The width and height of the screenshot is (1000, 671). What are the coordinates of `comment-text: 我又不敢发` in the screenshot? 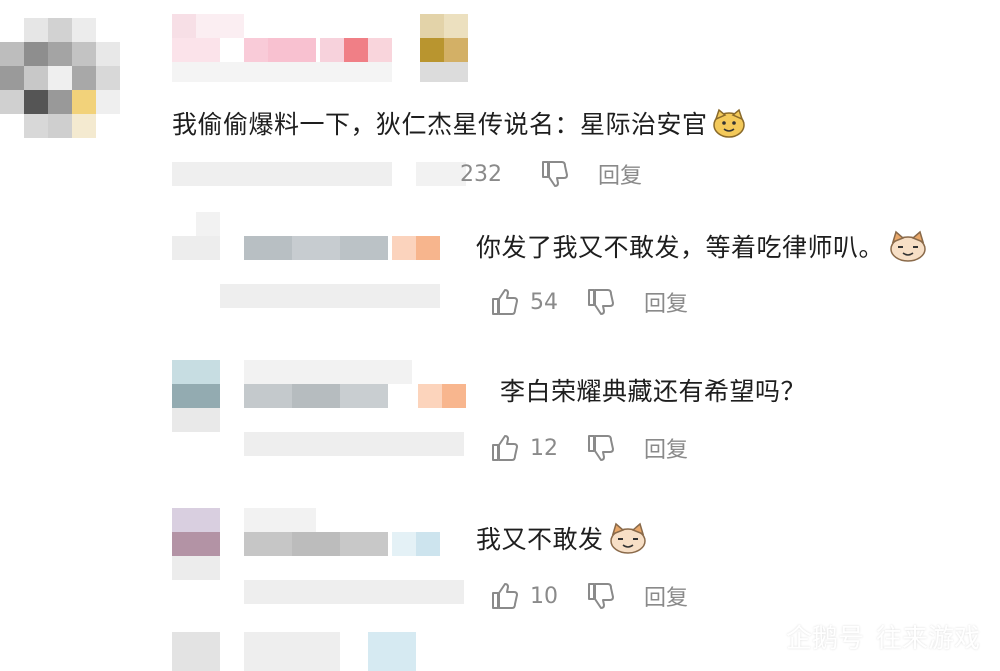 It's located at (562, 540).